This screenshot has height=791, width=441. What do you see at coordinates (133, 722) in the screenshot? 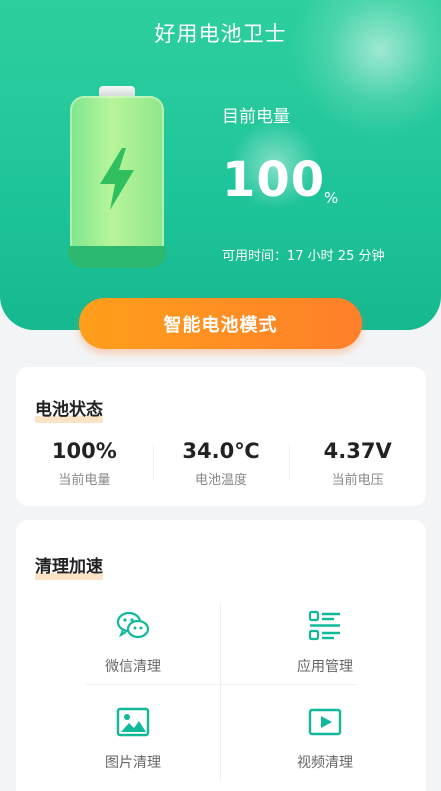
I see `image-icon` at bounding box center [133, 722].